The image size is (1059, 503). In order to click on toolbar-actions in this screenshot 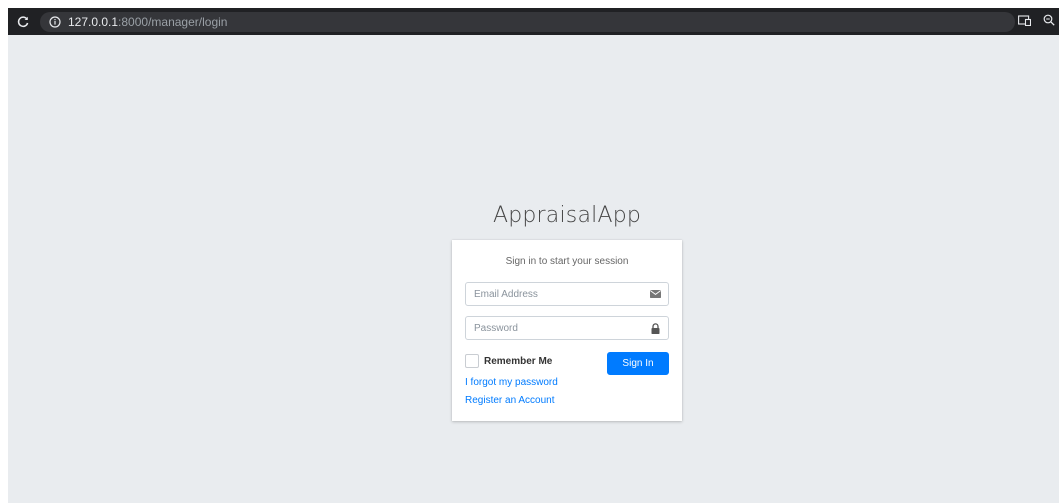, I will do `click(1036, 21)`.